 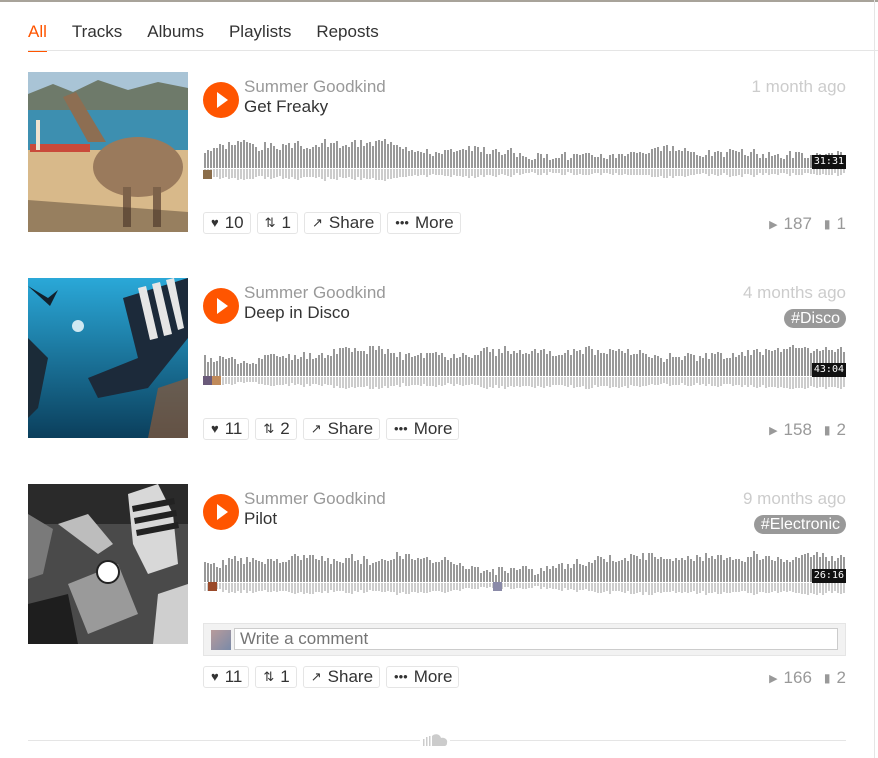 What do you see at coordinates (525, 571) in the screenshot?
I see `waveform: 26:16` at bounding box center [525, 571].